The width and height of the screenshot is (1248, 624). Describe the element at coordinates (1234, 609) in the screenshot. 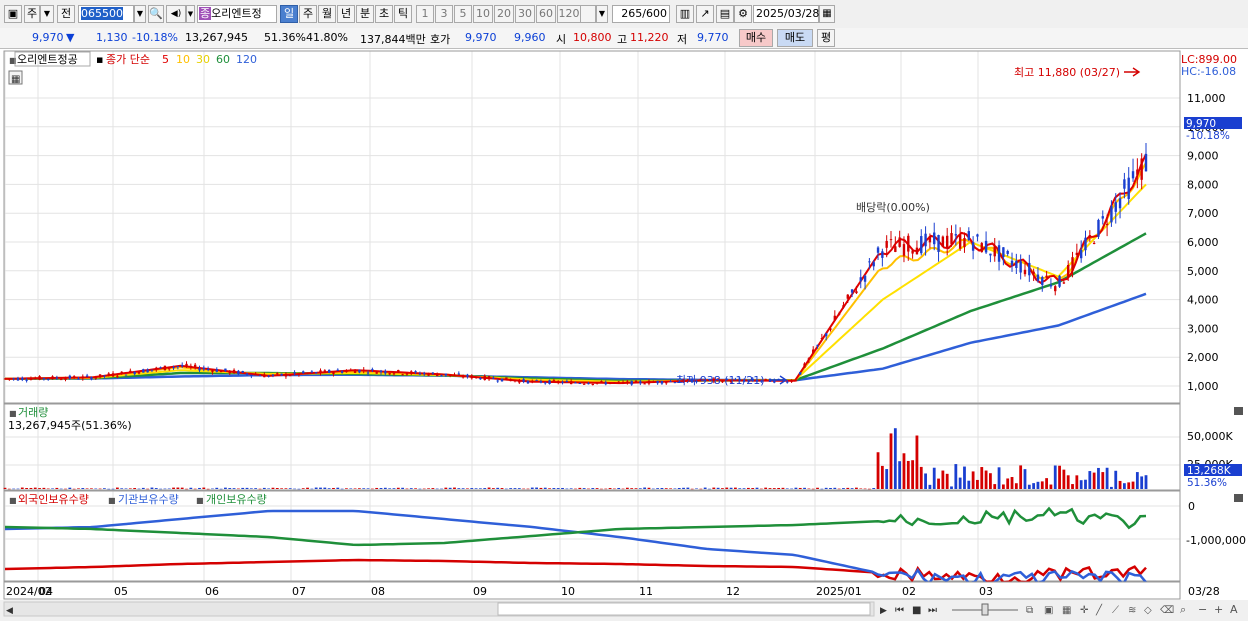

I see `font-size-icon: A` at that location.